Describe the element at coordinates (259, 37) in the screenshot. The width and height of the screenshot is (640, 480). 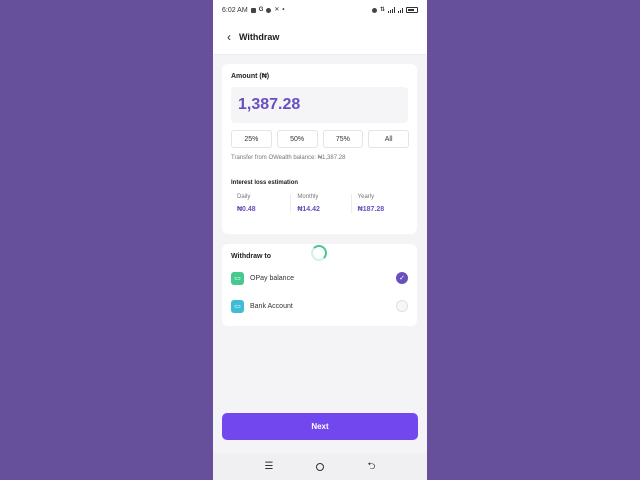
I see `page-title: Withdraw` at that location.